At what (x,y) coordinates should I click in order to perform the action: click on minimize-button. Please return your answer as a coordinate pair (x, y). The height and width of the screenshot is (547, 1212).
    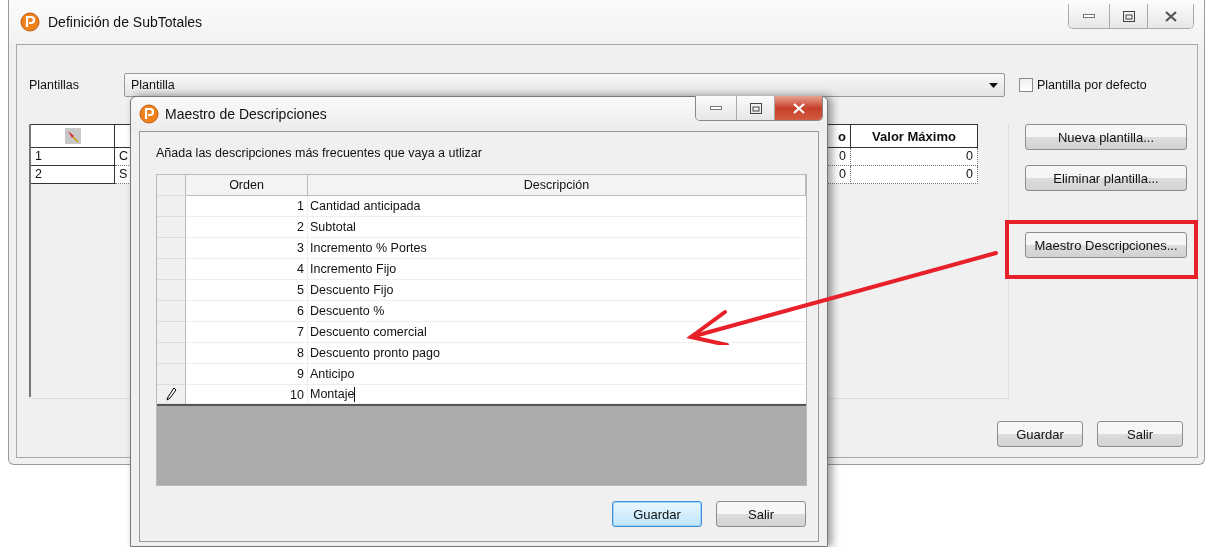
    Looking at the image, I should click on (716, 108).